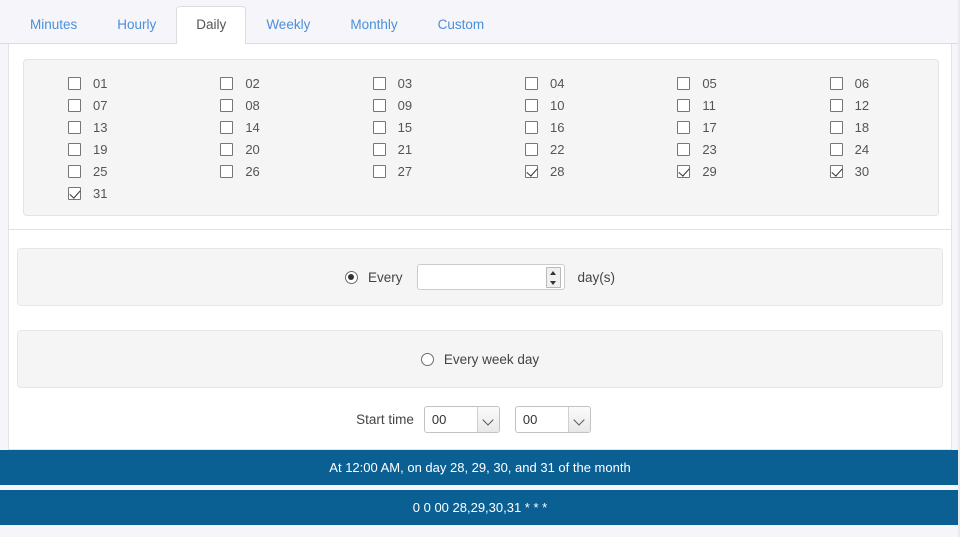 The height and width of the screenshot is (537, 960). Describe the element at coordinates (709, 83) in the screenshot. I see `day-cell-05: 05` at that location.